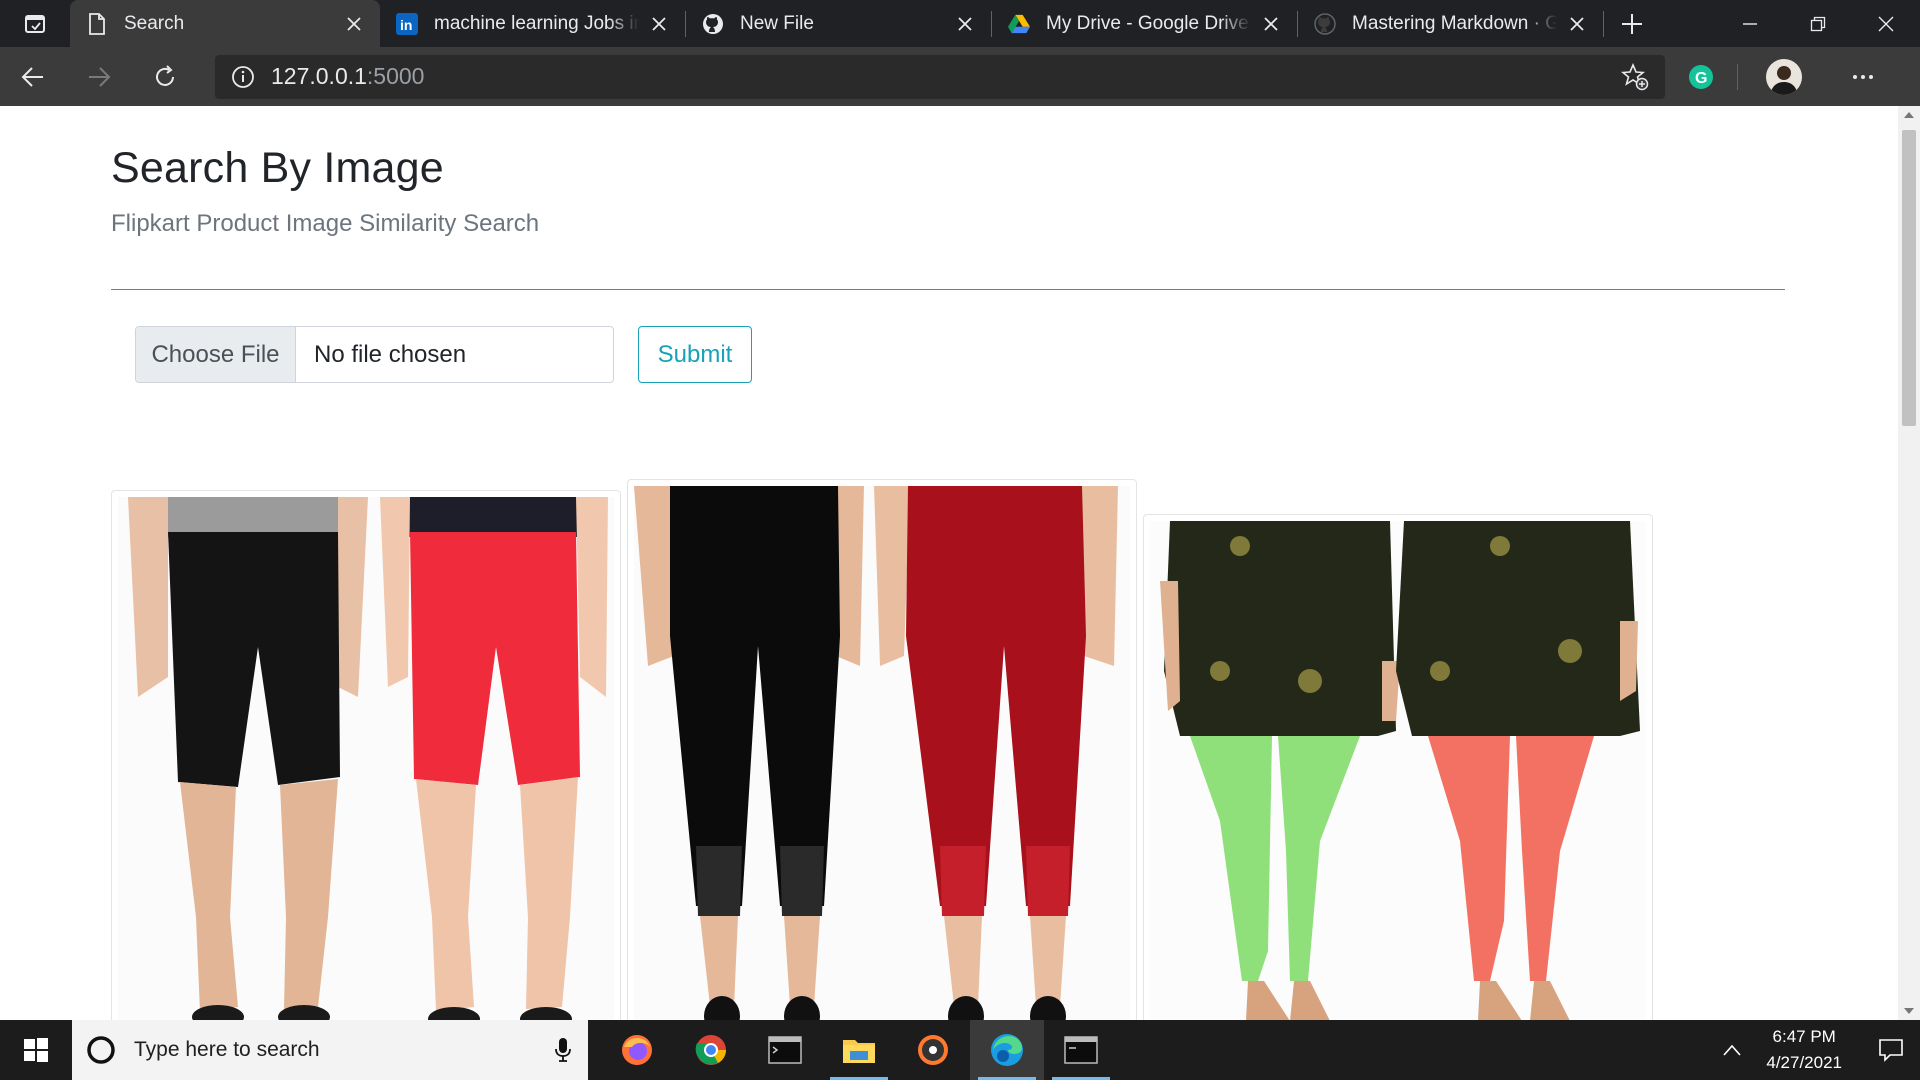  I want to click on tab-mastering-markdown: Mastering Markdown · Git, so click(1450, 23).